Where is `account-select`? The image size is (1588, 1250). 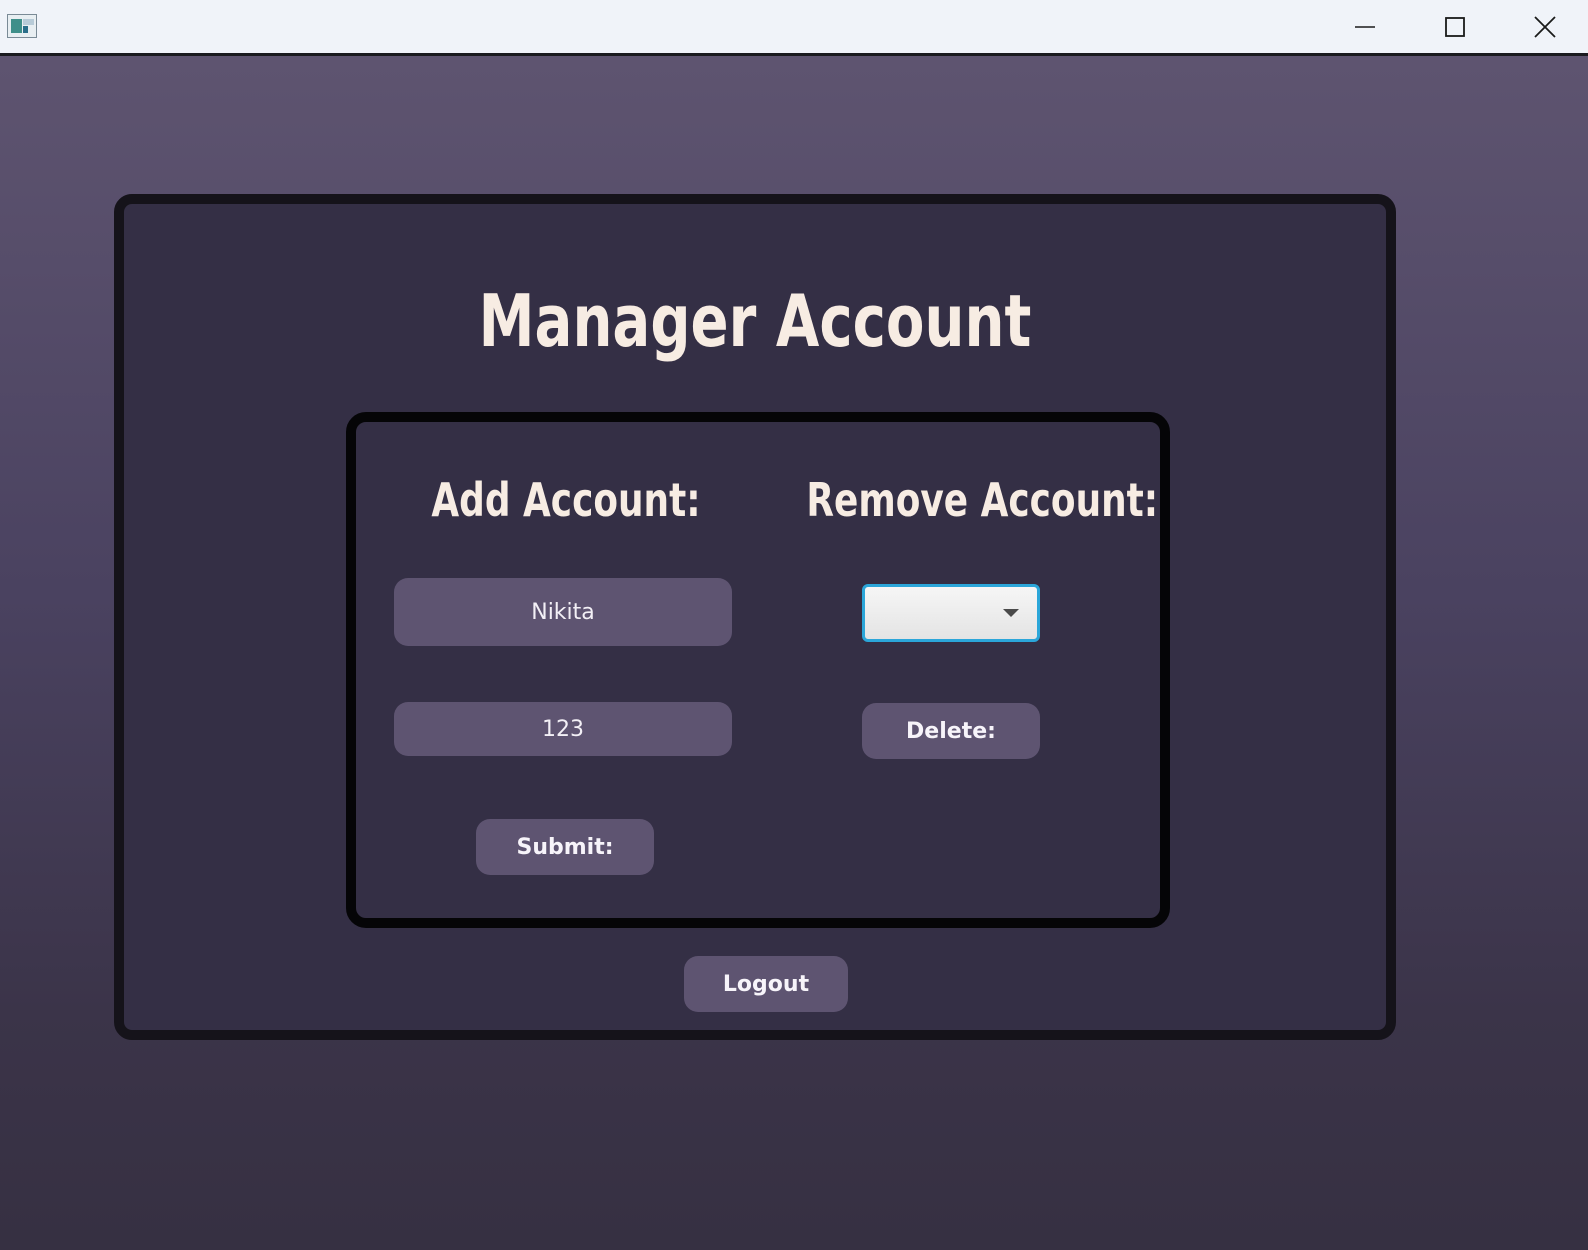
account-select is located at coordinates (951, 613).